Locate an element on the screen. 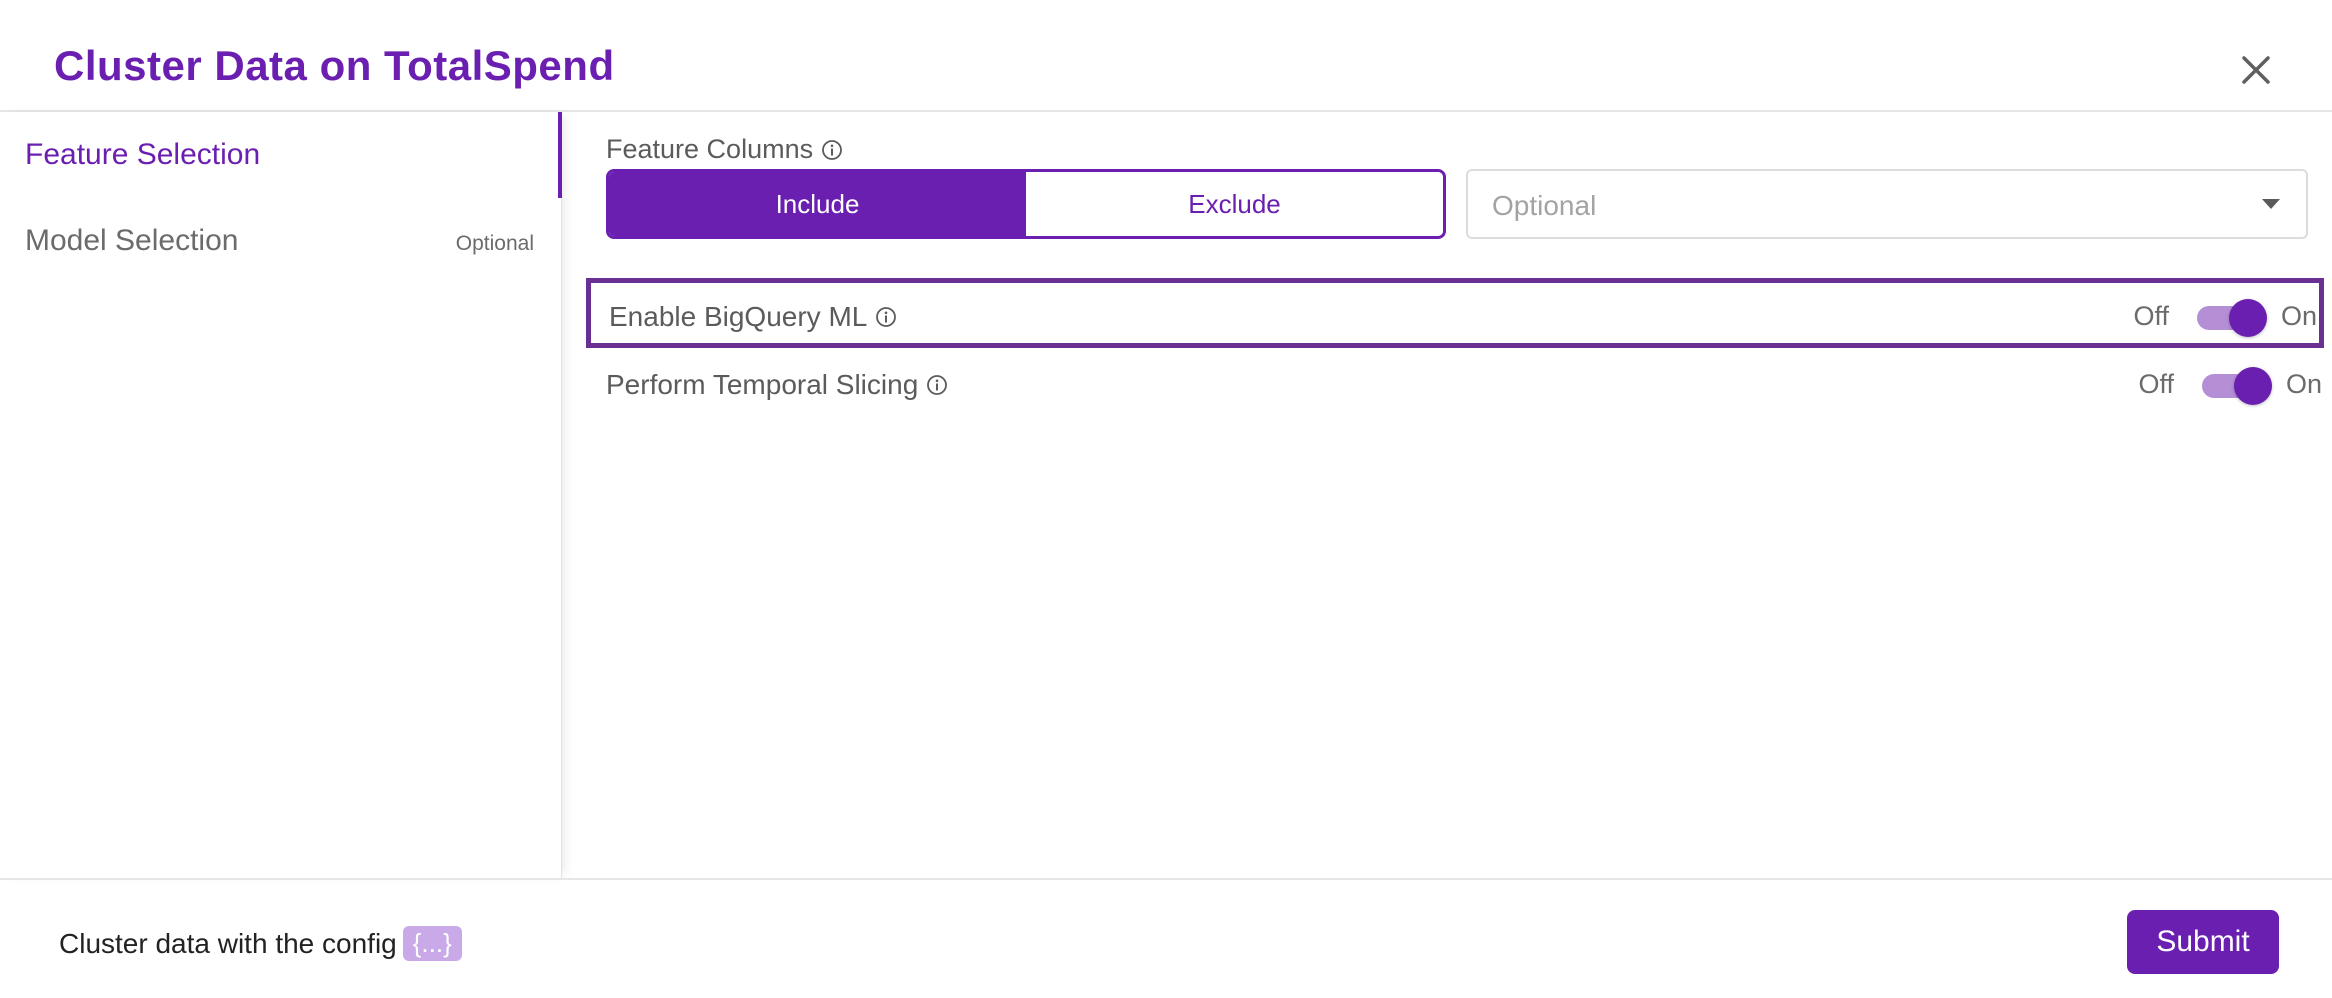 Image resolution: width=2332 pixels, height=998 pixels. perform-temporal-slicing-switch is located at coordinates (2236, 386).